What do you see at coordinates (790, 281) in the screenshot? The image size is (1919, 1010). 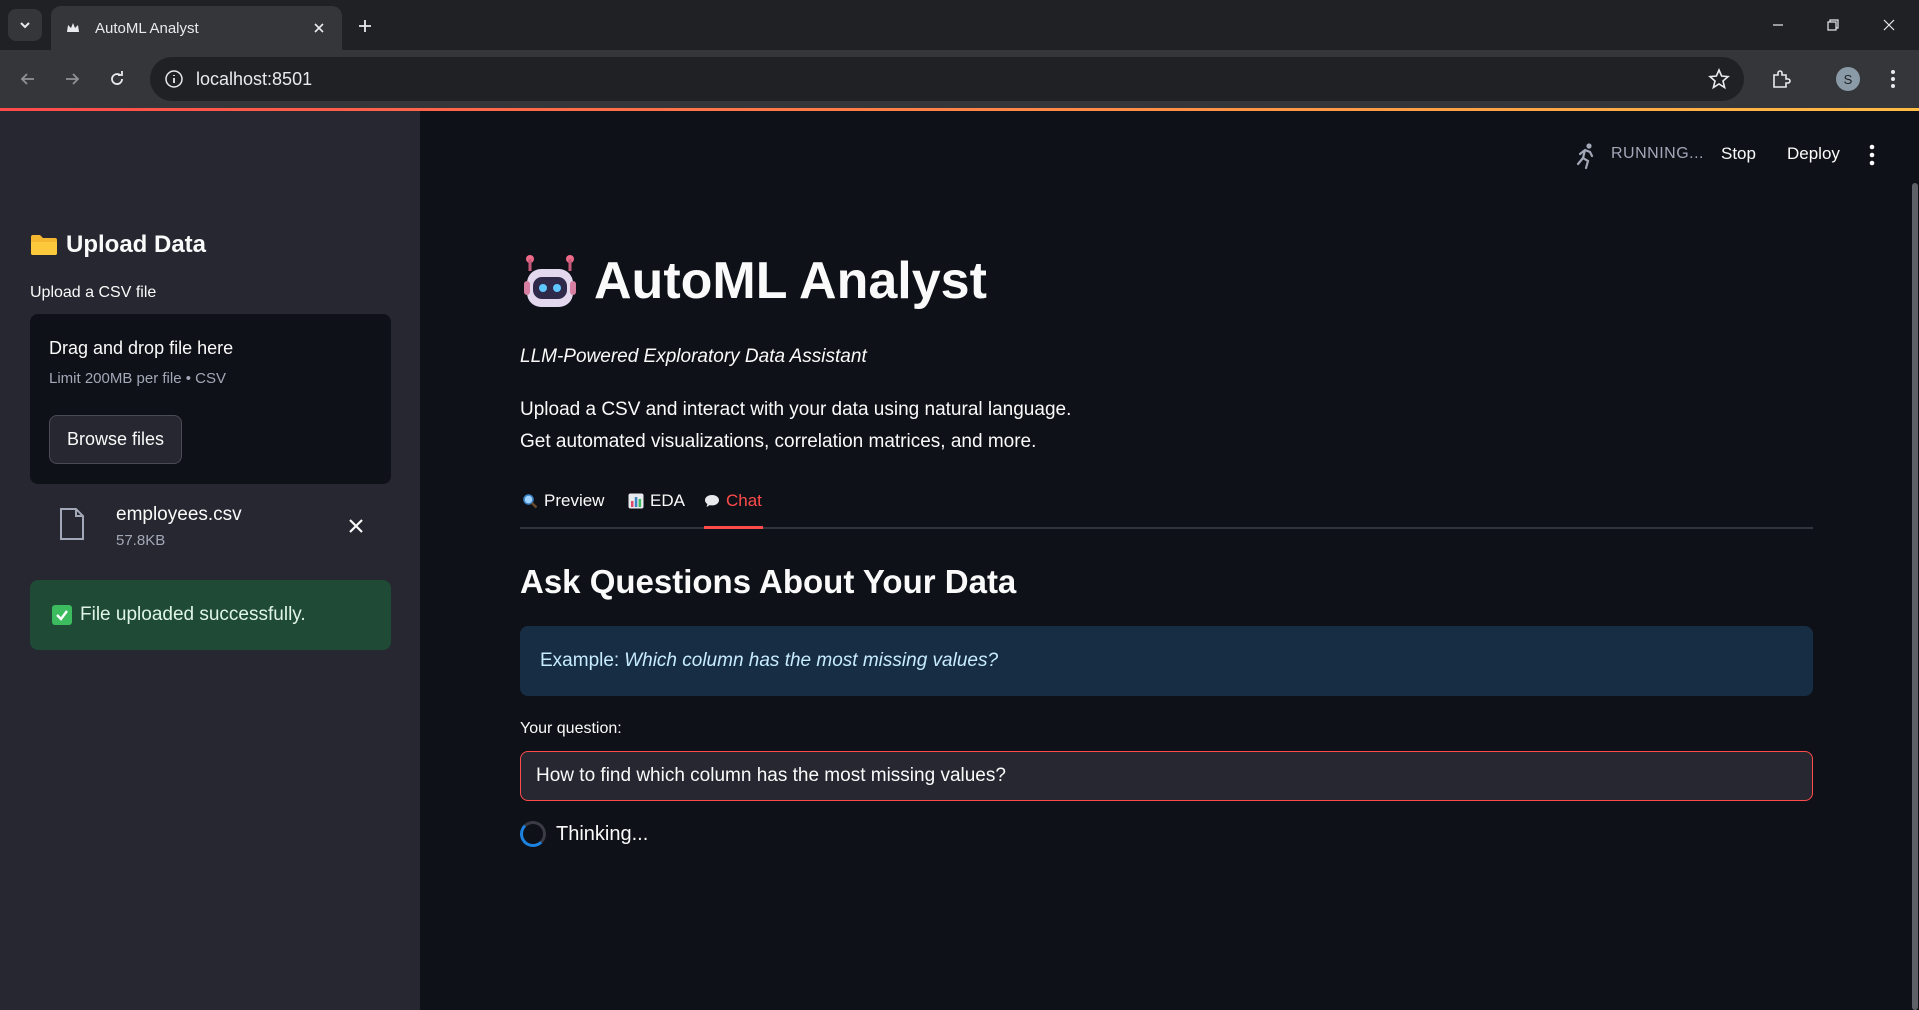 I see `page-title-text: AutoML Analyst` at bounding box center [790, 281].